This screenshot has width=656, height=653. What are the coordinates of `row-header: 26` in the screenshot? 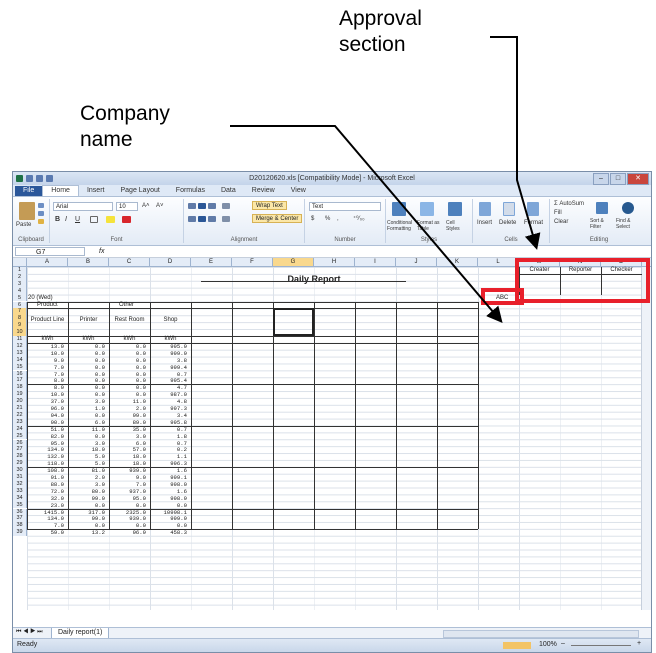 It's located at (20, 443).